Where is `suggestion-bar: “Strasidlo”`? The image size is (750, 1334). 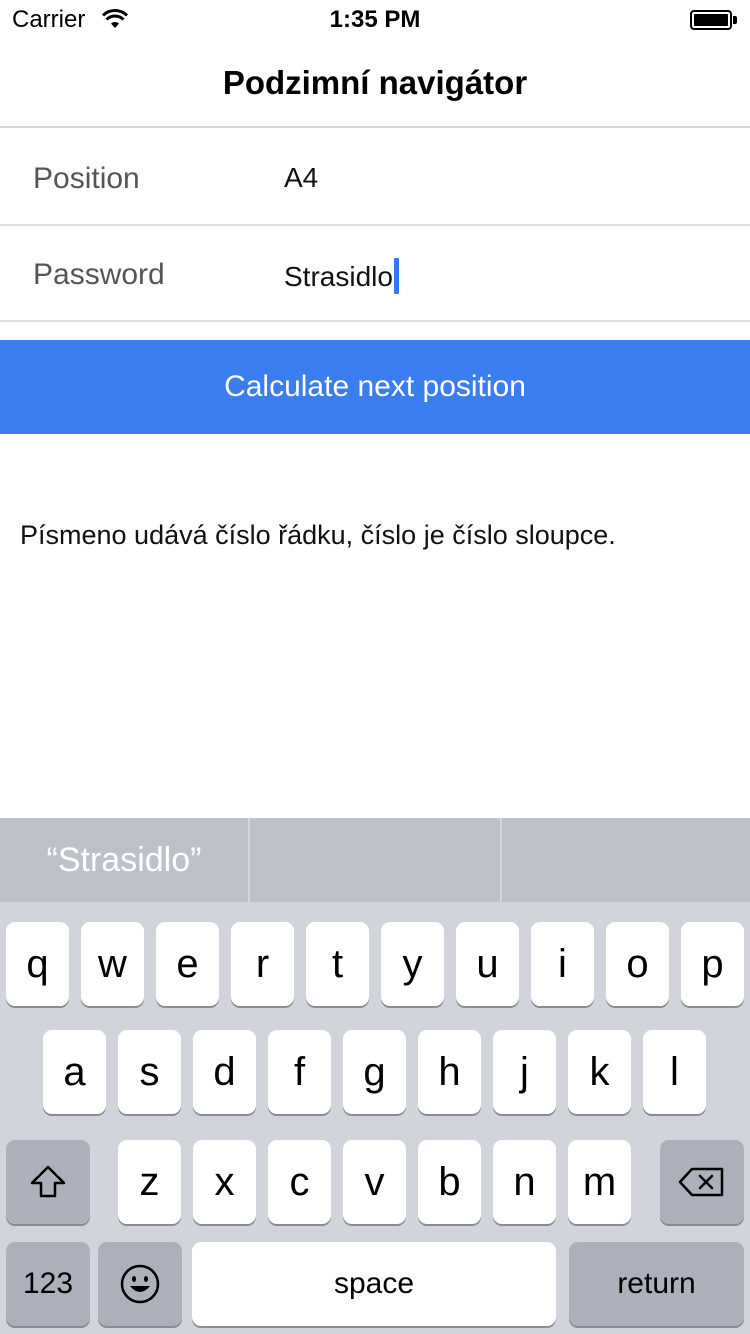
suggestion-bar: “Strasidlo” is located at coordinates (375, 860).